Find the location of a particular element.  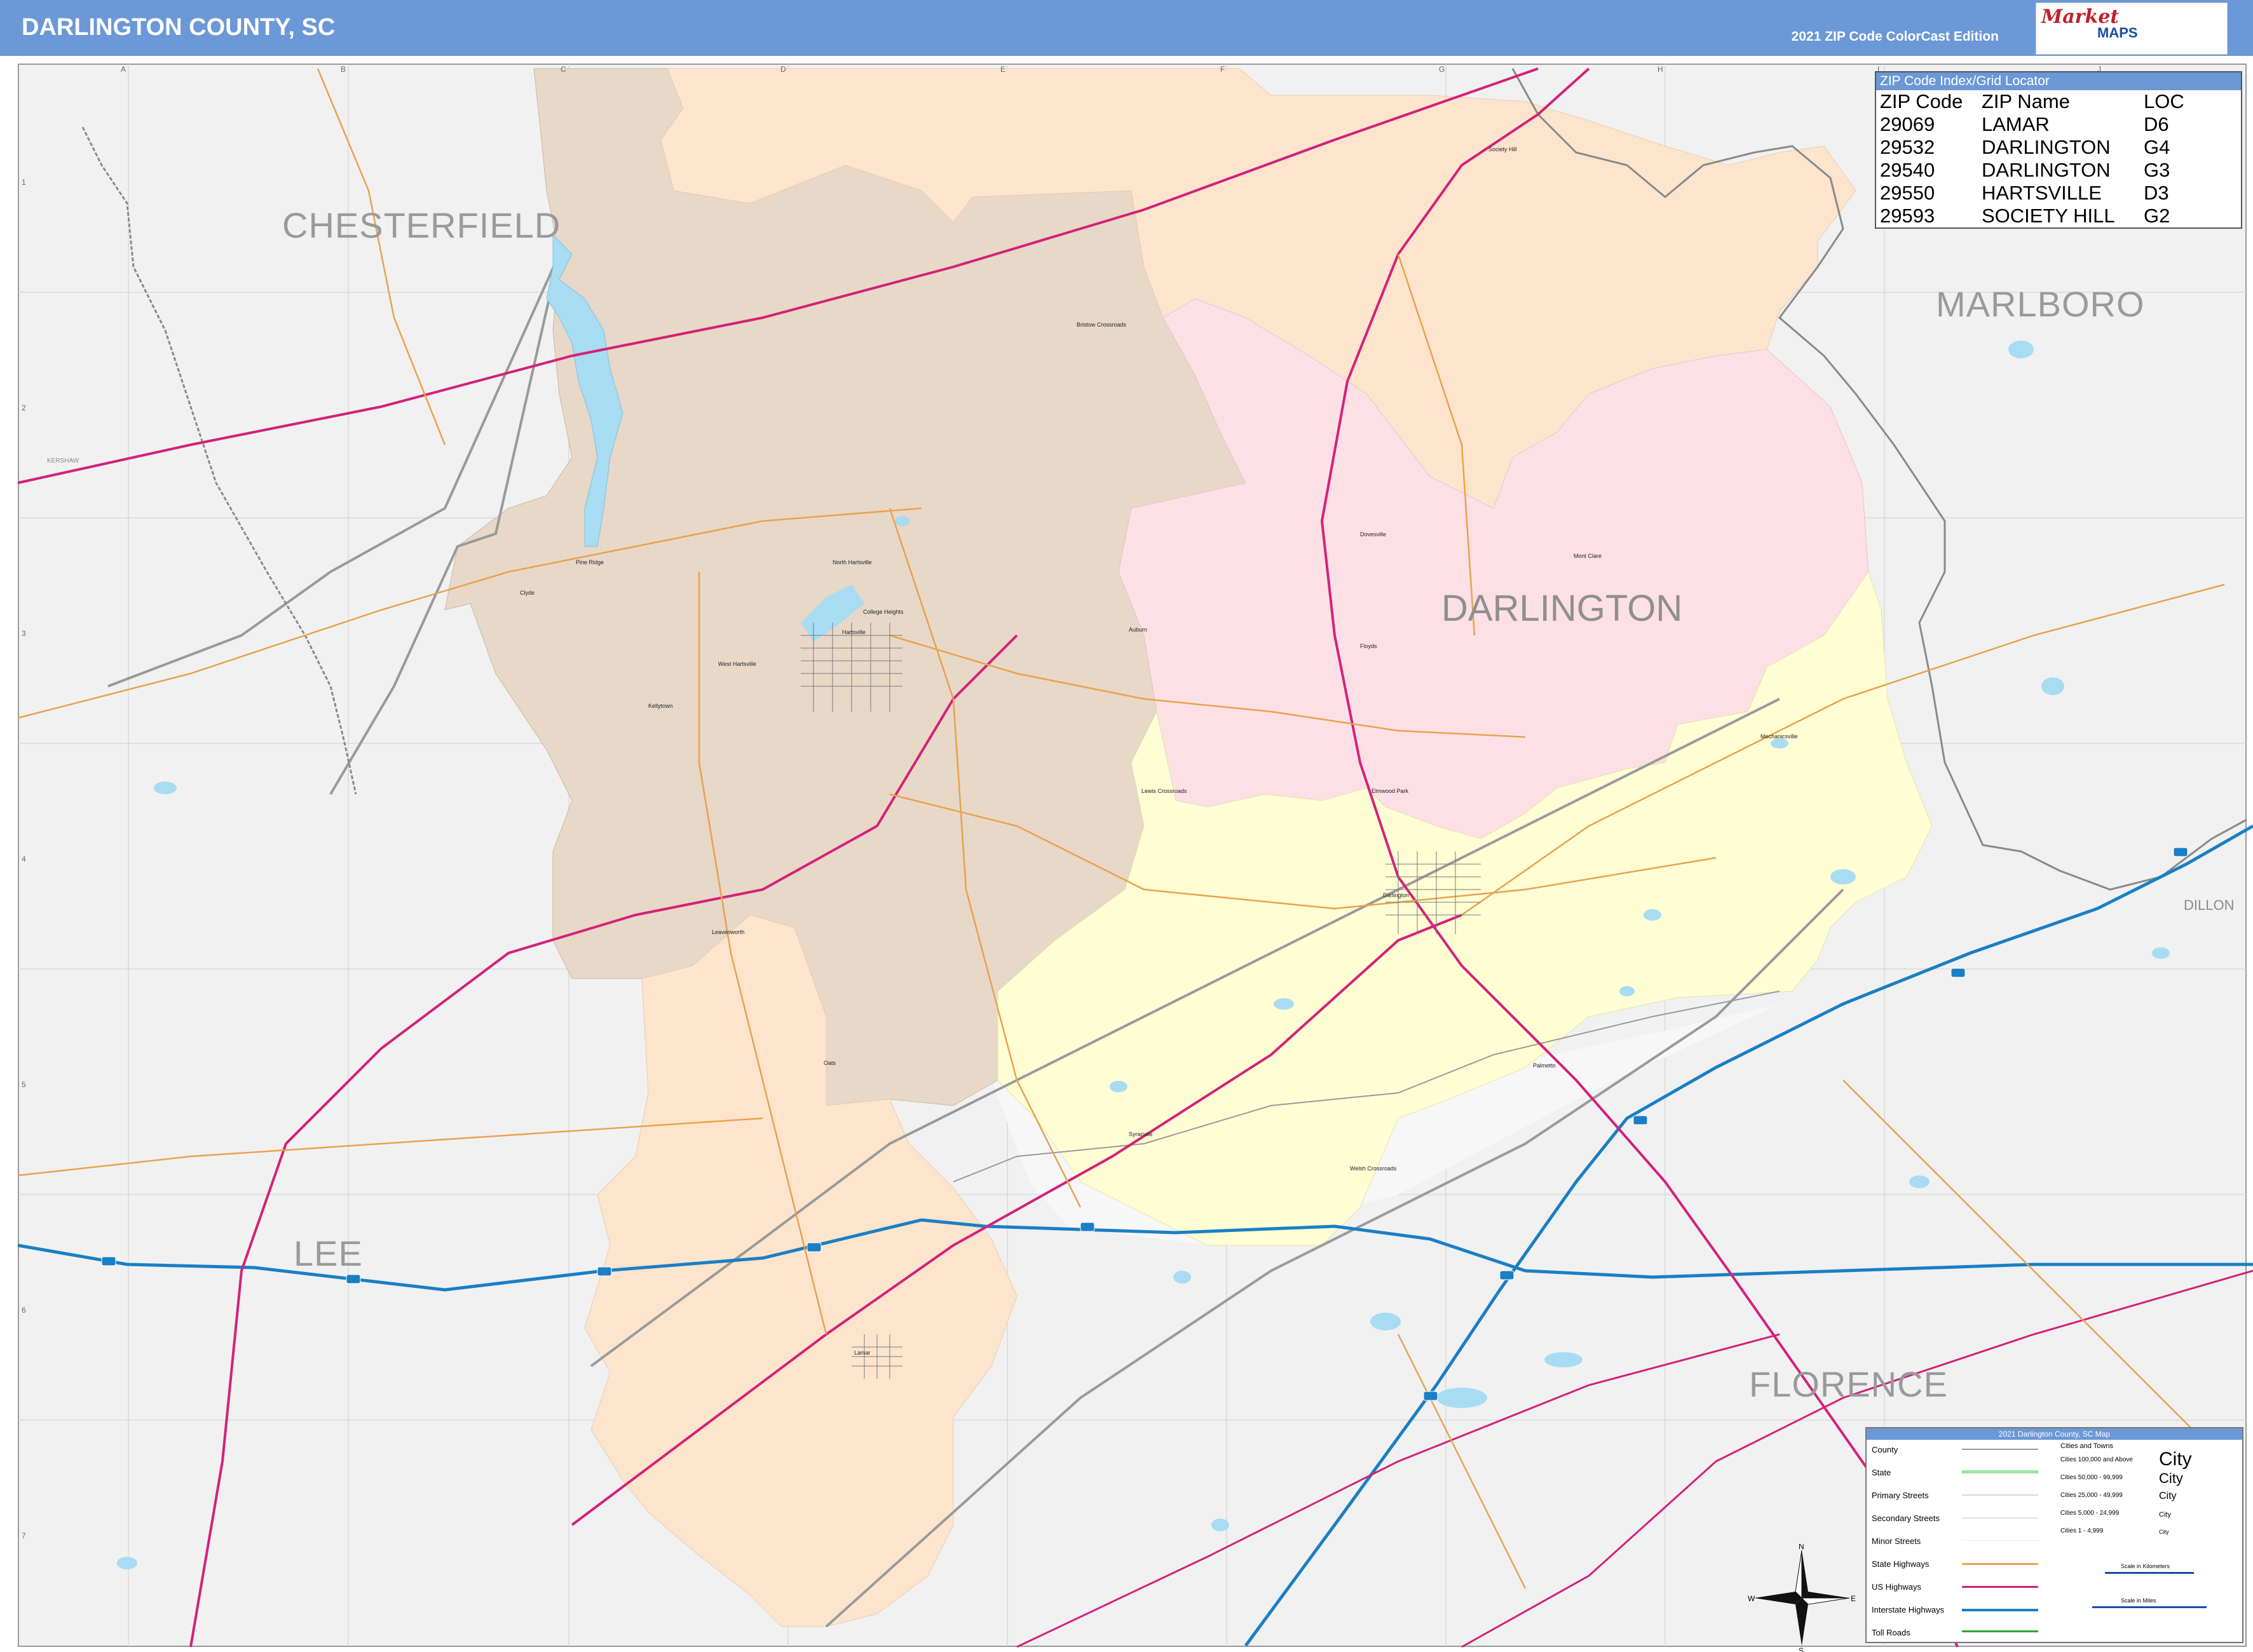

scale-bar-mi is located at coordinates (2149, 1607).